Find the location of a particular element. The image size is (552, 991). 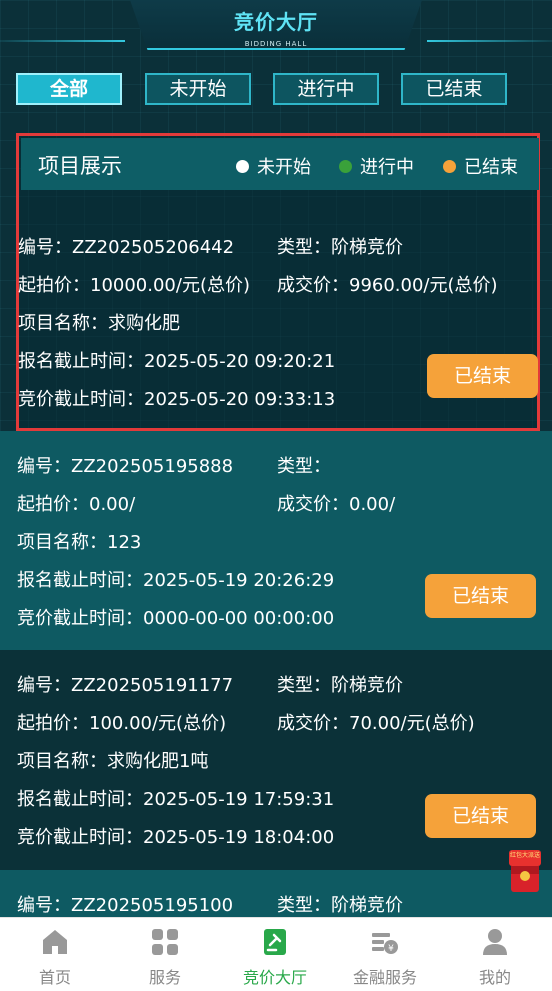

red-packet-badge: 红包大派送 is located at coordinates (525, 872).